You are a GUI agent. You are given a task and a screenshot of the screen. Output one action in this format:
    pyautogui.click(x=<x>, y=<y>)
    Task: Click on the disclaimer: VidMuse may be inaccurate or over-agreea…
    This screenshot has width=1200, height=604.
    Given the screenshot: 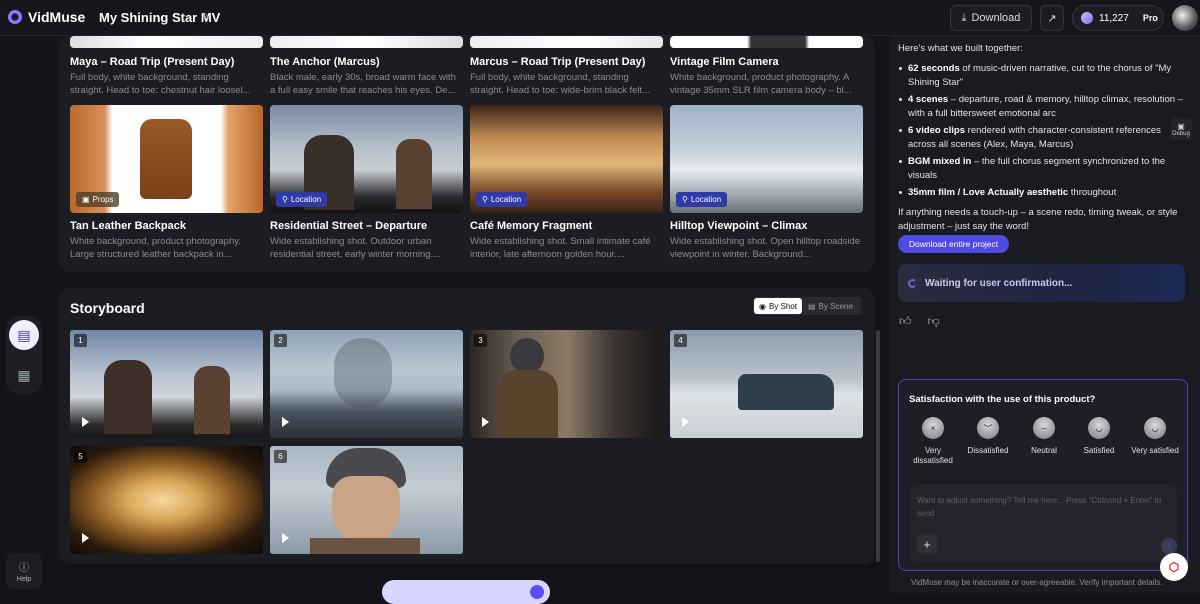 What is the action you would take?
    pyautogui.click(x=1037, y=582)
    